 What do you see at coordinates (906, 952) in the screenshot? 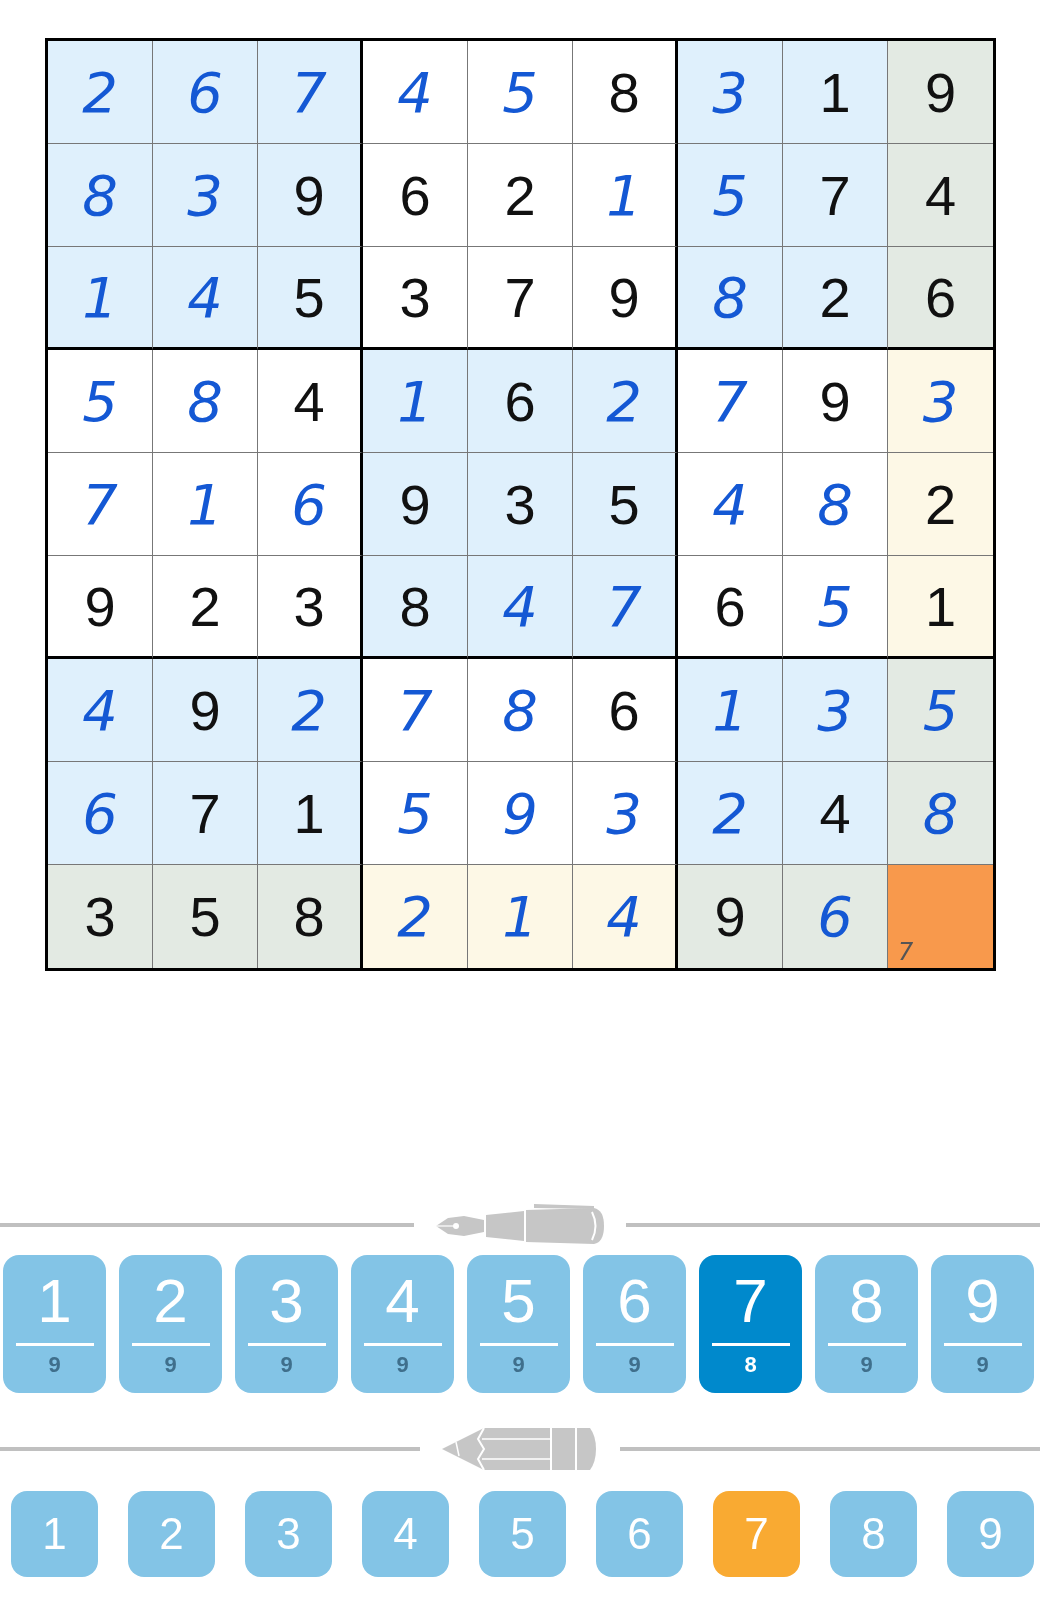
I see `note-digit: 7` at bounding box center [906, 952].